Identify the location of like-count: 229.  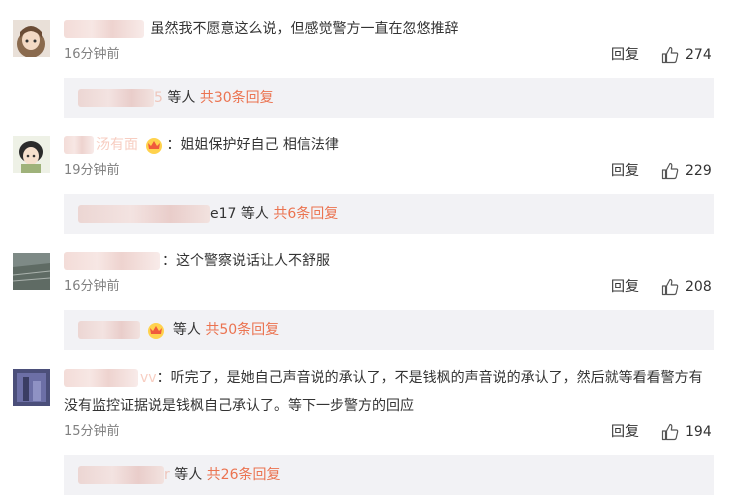
(698, 171).